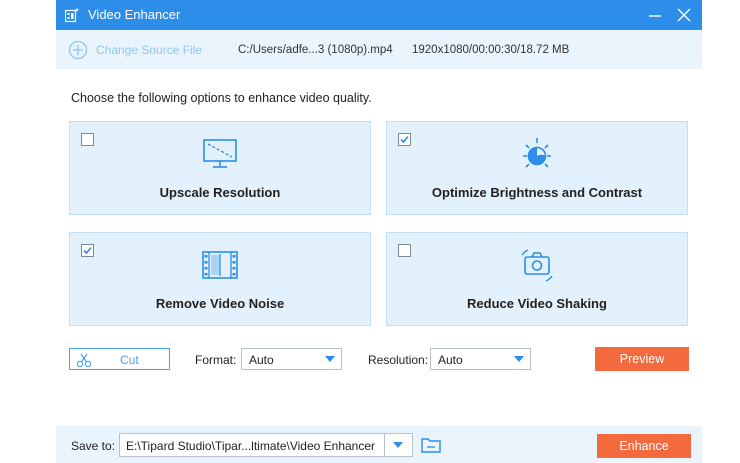  What do you see at coordinates (315, 50) in the screenshot?
I see `source-file-path: C:/Users/adfe...3 (1080p).mp4` at bounding box center [315, 50].